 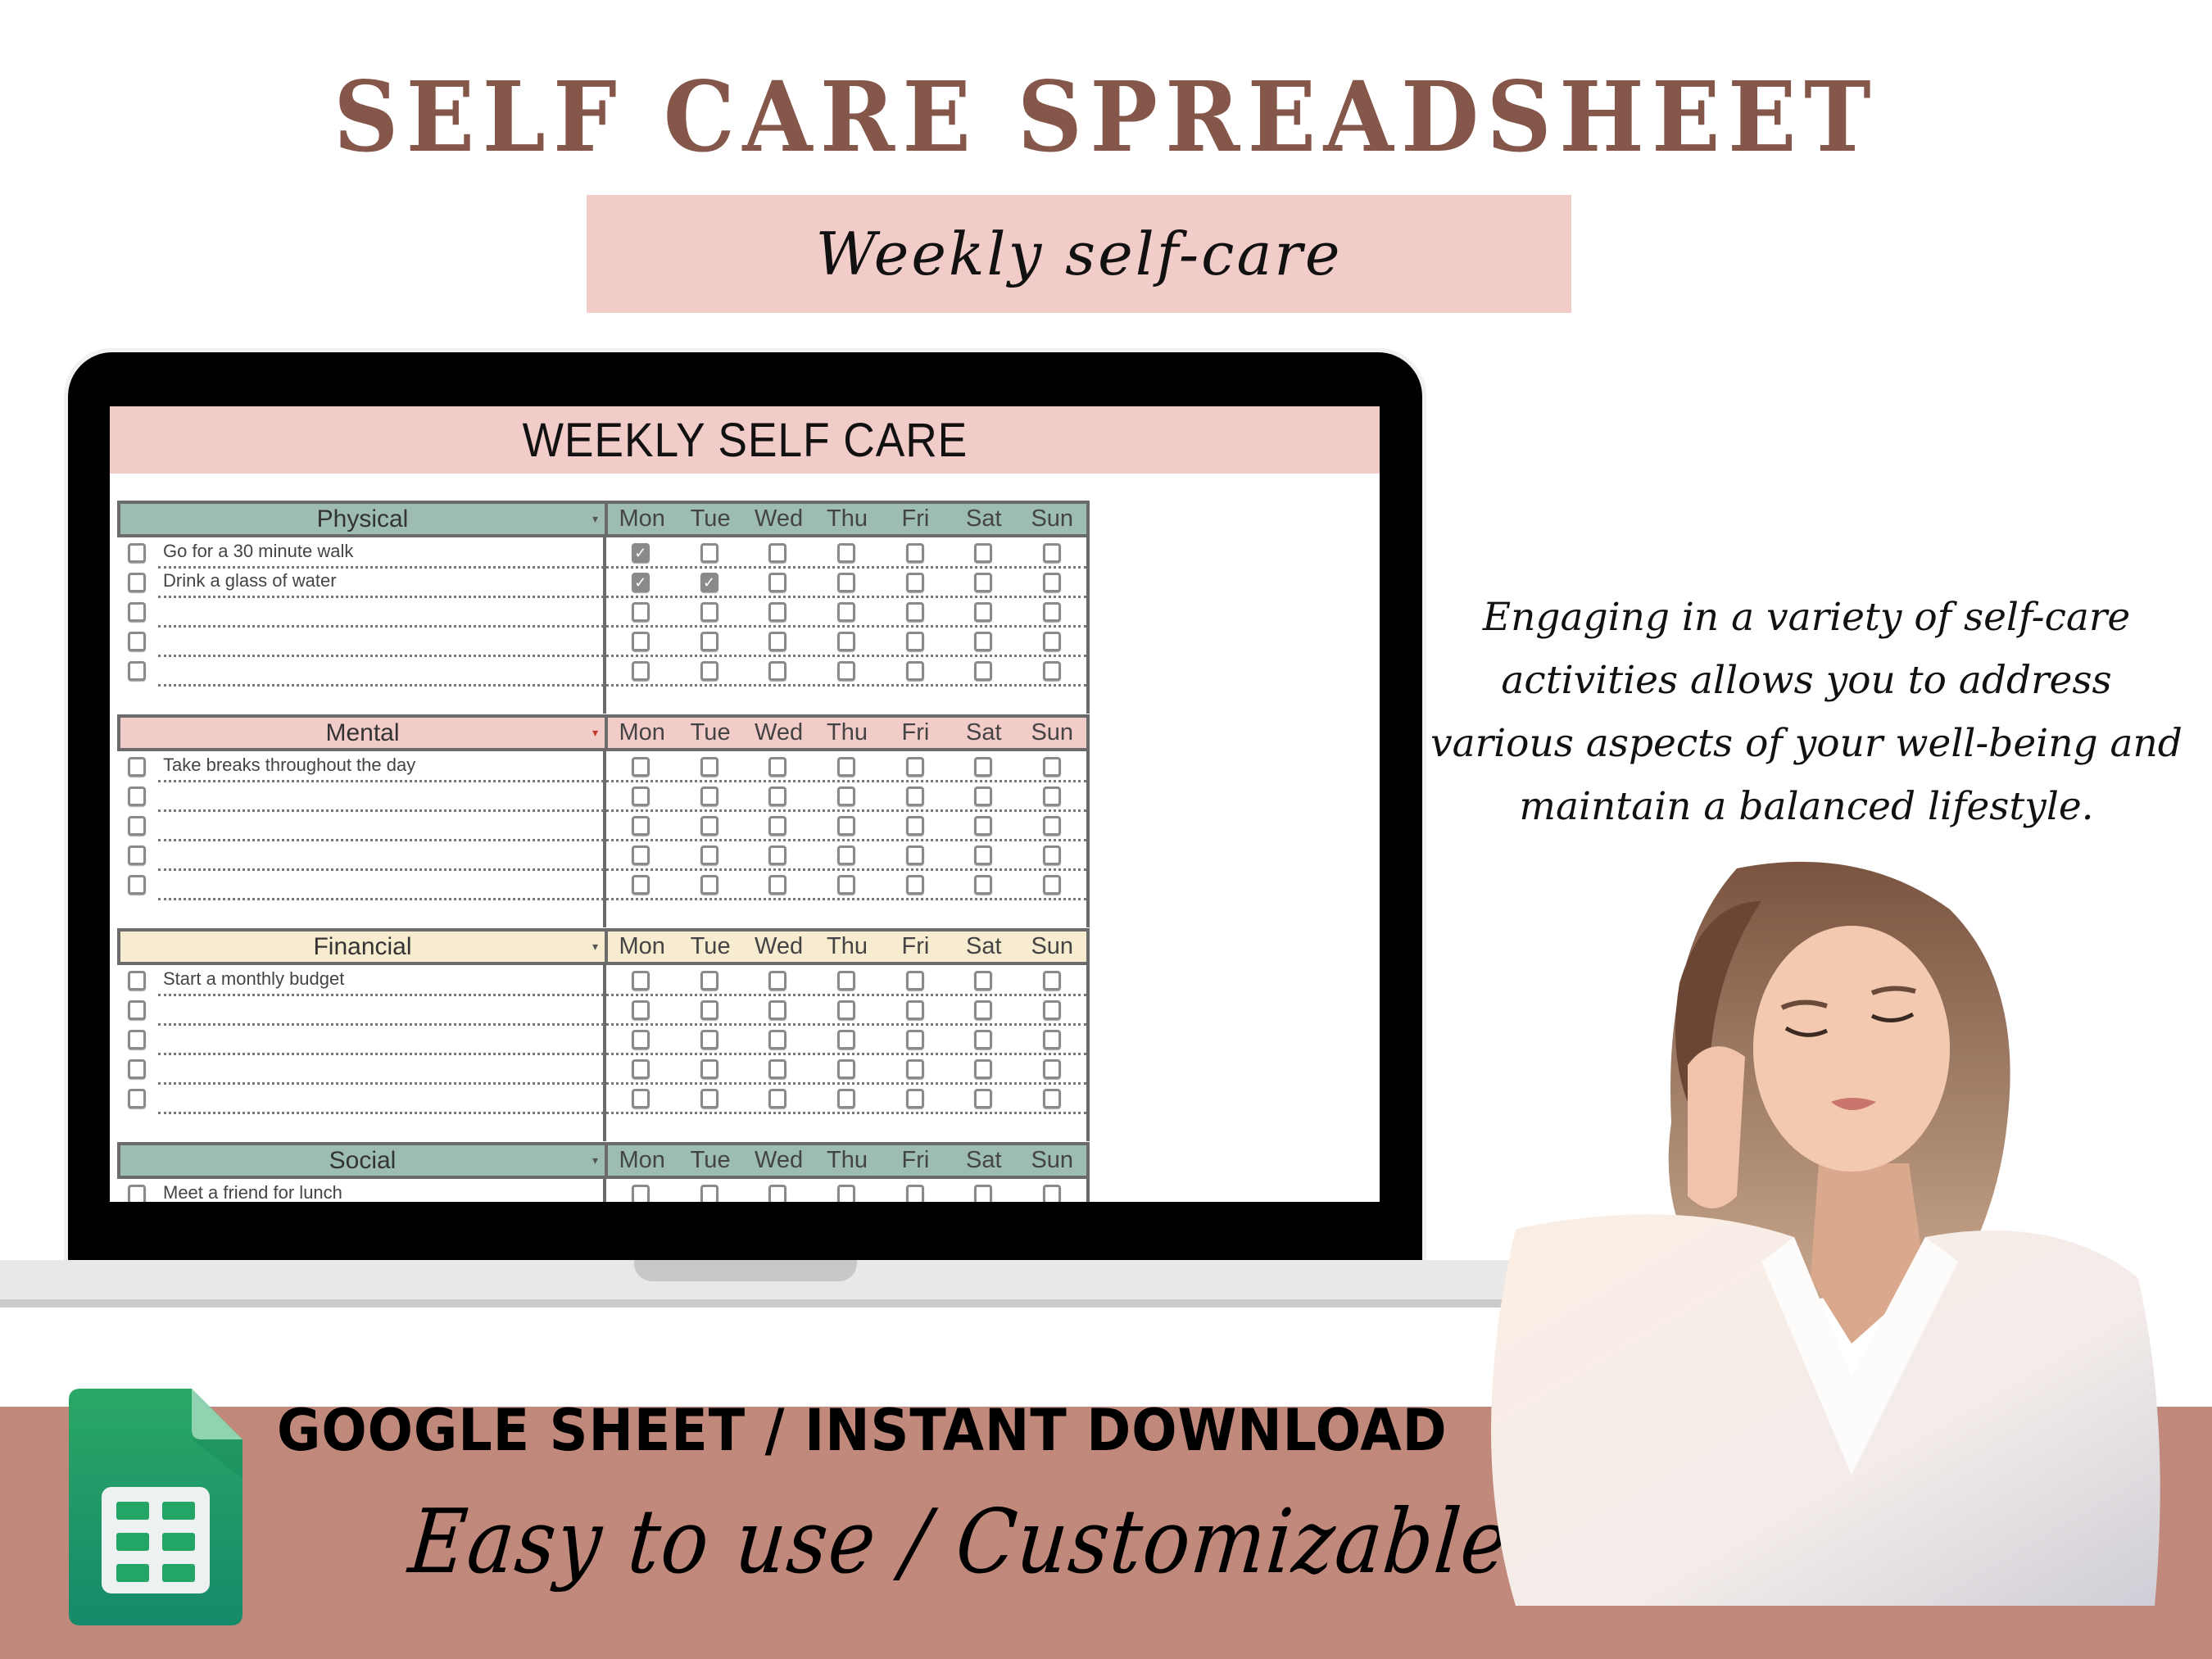 I want to click on task-text: Take breaks throughout the day, so click(x=289, y=765).